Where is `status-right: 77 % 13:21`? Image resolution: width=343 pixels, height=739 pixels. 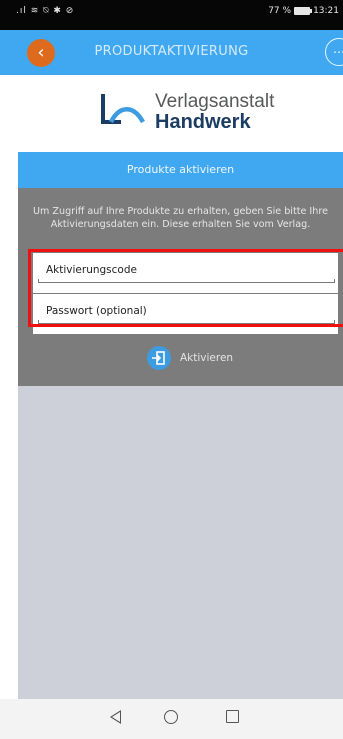
status-right: 77 % 13:21 is located at coordinates (303, 11).